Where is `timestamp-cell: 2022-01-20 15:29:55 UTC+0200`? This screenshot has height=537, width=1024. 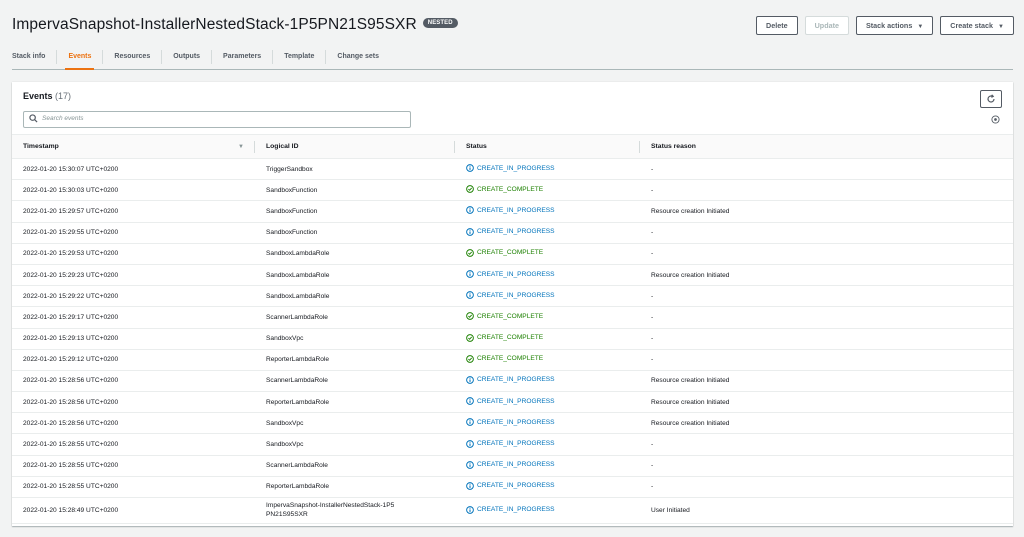
timestamp-cell: 2022-01-20 15:29:55 UTC+0200 is located at coordinates (133, 233).